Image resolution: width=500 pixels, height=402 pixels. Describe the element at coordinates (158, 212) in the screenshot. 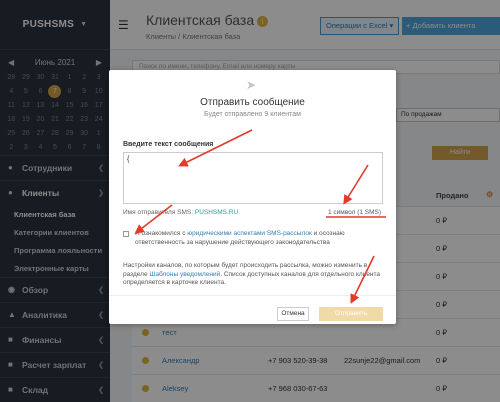

I see `sender-prefix: Имя отправителя SMS:` at that location.